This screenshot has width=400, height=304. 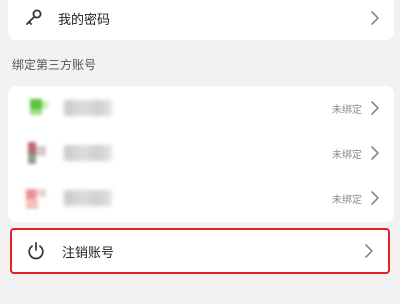 What do you see at coordinates (84, 20) in the screenshot?
I see `my-password-label: 我的密码` at bounding box center [84, 20].